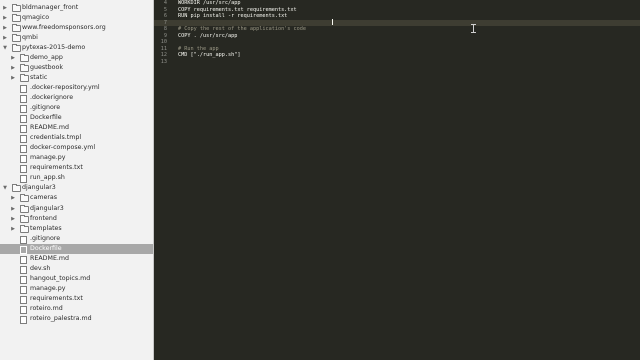  Describe the element at coordinates (76, 138) in the screenshot. I see `tree-file-row: credentials.tmpl` at that location.